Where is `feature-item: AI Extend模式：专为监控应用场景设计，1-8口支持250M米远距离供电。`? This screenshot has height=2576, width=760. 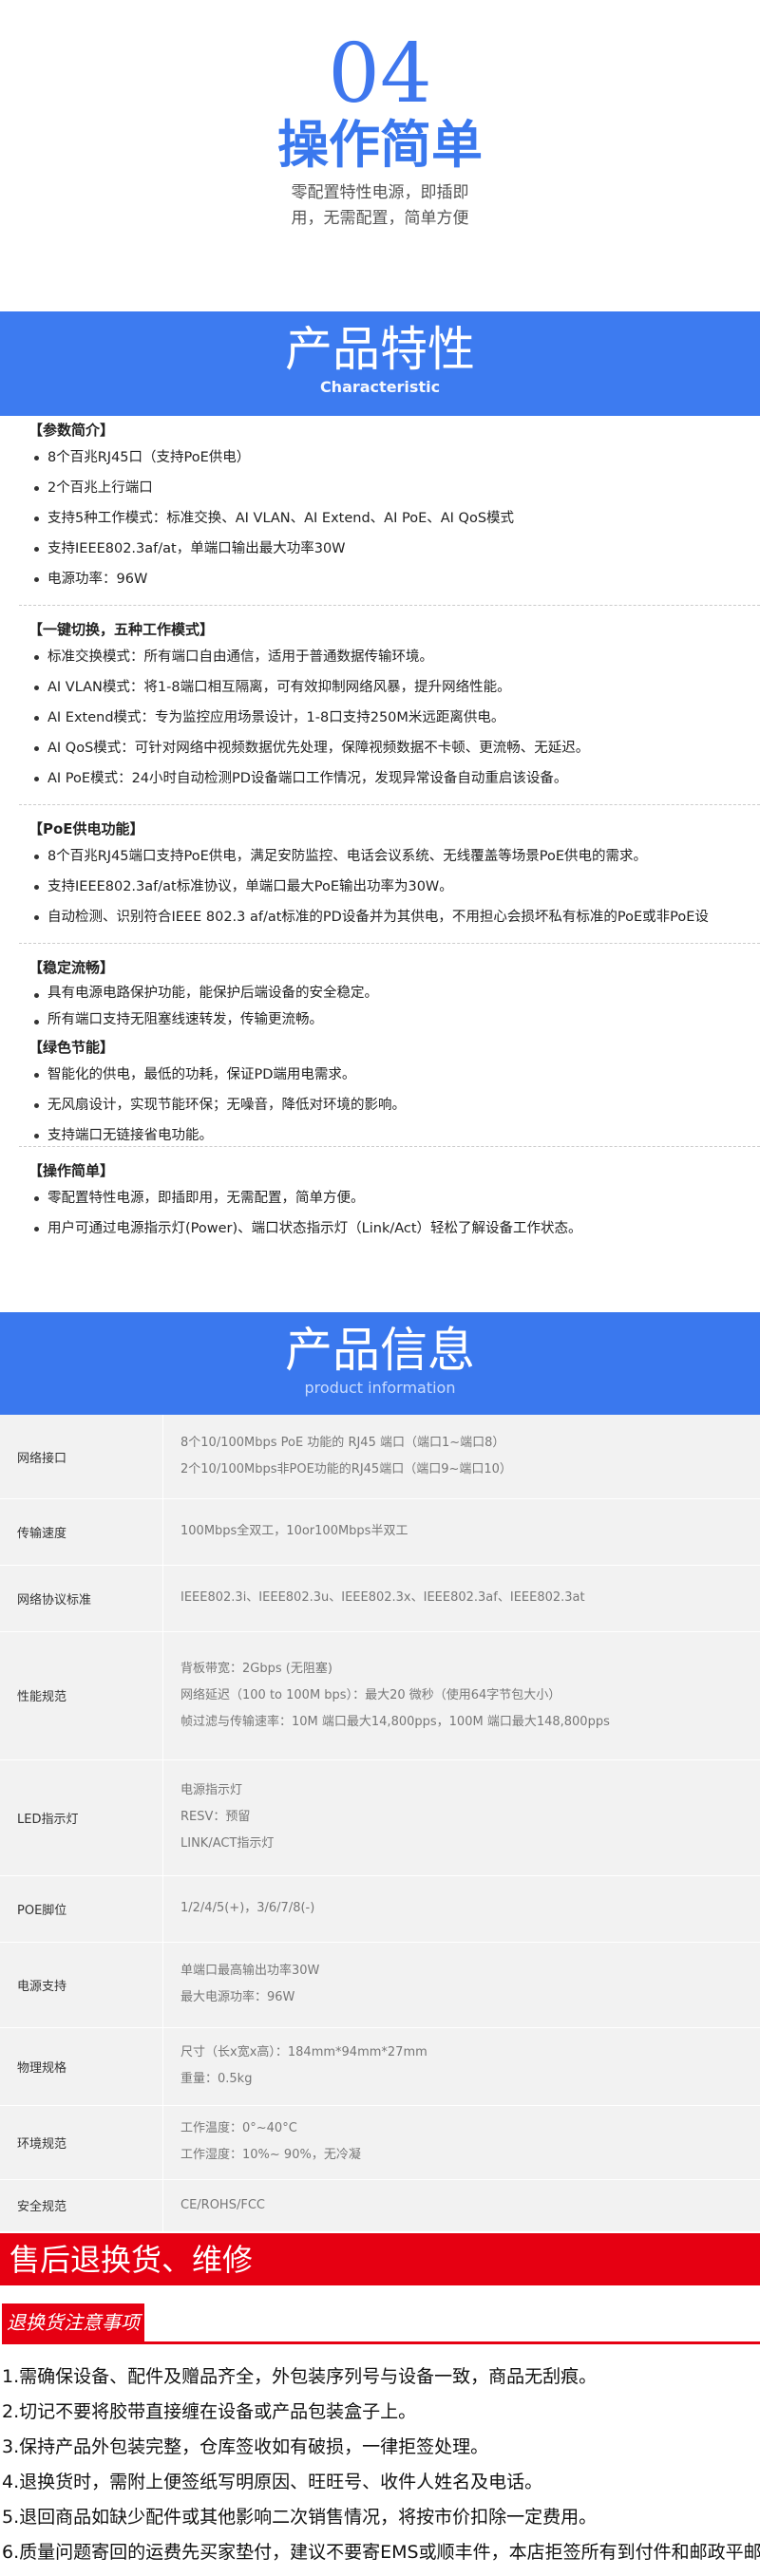
feature-item: AI Extend模式：专为监控应用场景设计，1-8口支持250M米远距离供电。 is located at coordinates (394, 718).